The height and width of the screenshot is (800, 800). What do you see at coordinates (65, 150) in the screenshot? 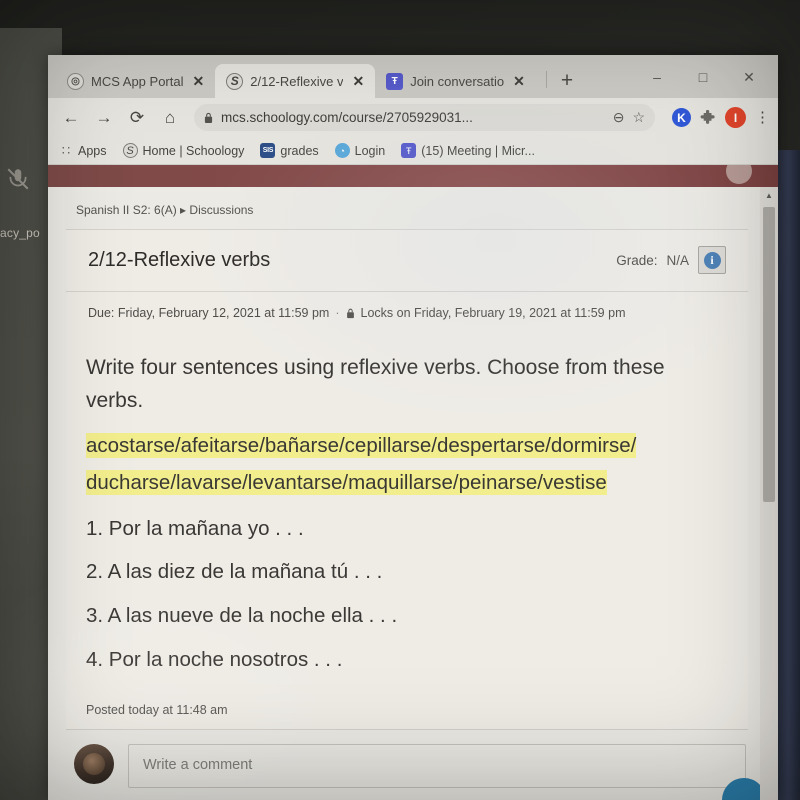
I see `apps-grid-icon: ∷` at bounding box center [65, 150].